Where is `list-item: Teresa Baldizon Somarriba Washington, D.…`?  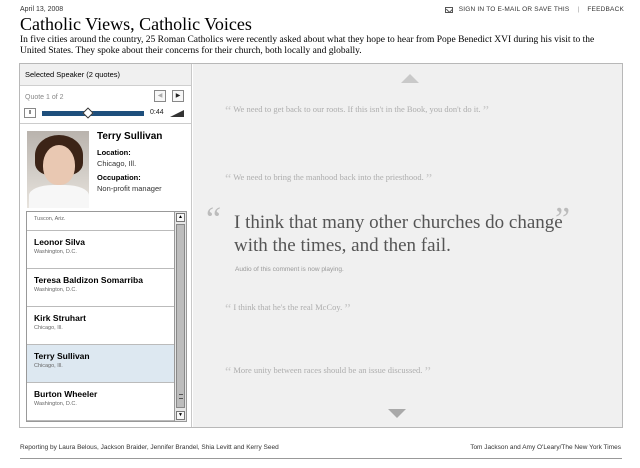 list-item: Teresa Baldizon Somarriba Washington, D.… is located at coordinates (100, 288).